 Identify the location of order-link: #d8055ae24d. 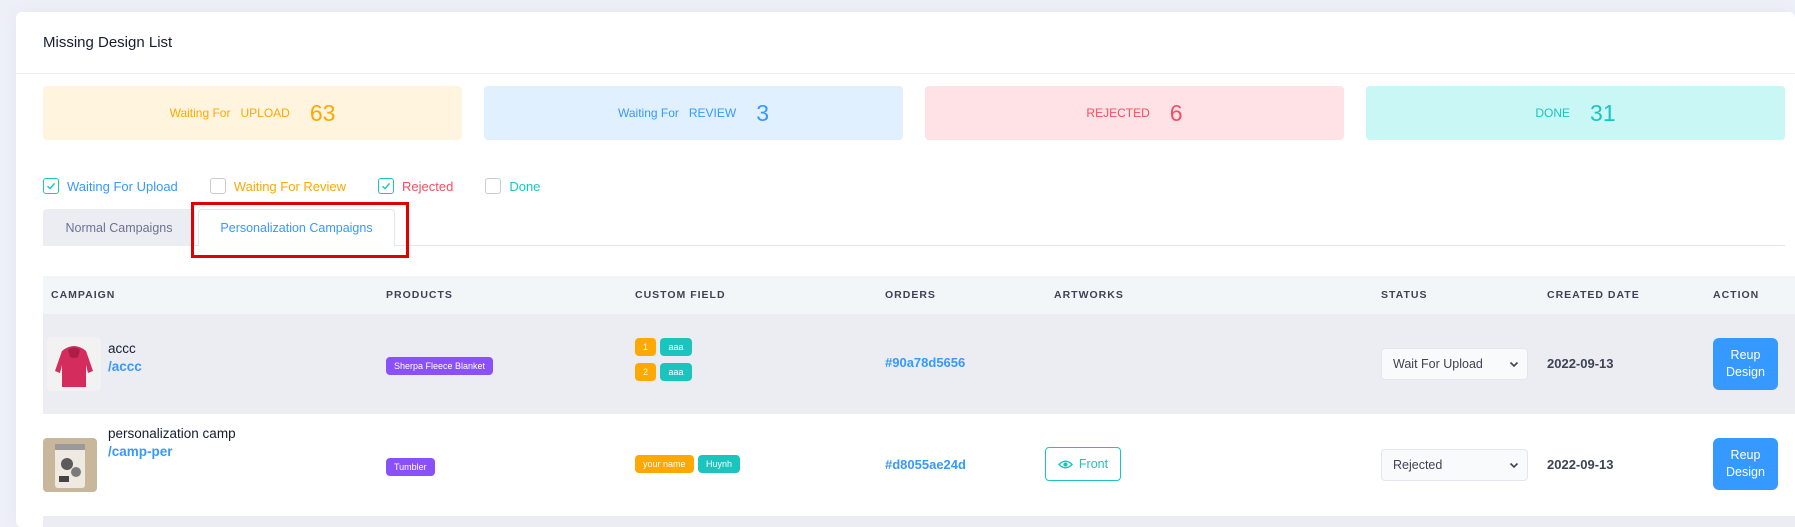
(925, 464).